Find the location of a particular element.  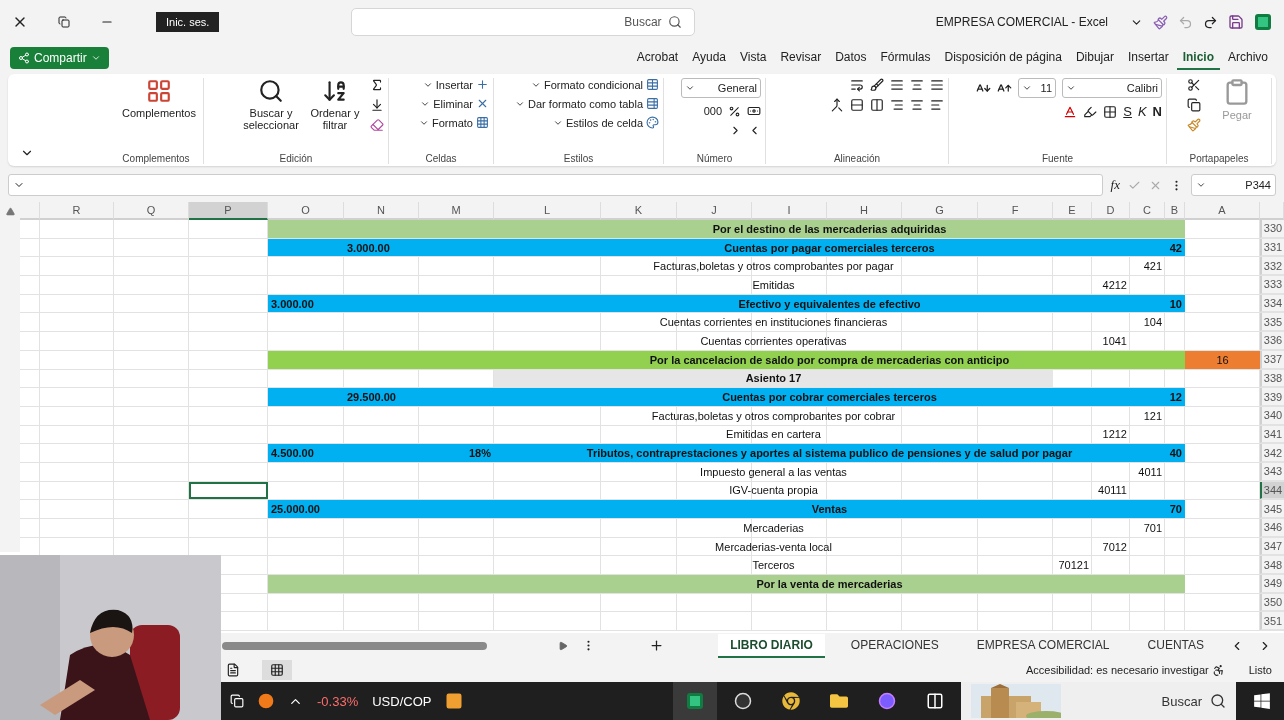

brush-icon is located at coordinates (1160, 22).